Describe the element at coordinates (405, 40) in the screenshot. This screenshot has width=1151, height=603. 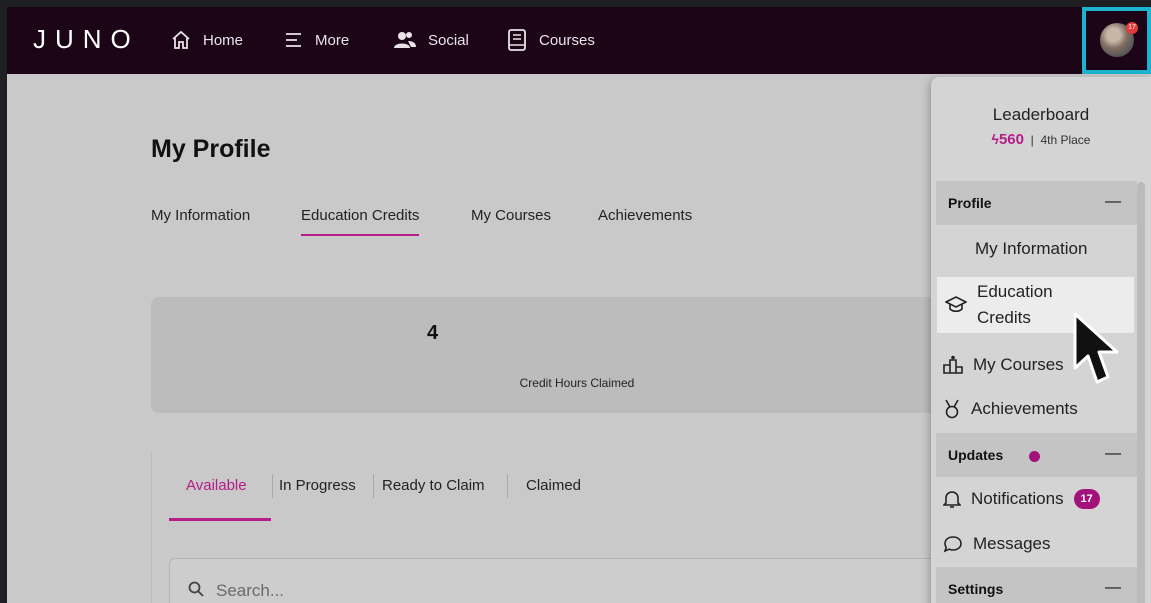
I see `people-icon` at that location.